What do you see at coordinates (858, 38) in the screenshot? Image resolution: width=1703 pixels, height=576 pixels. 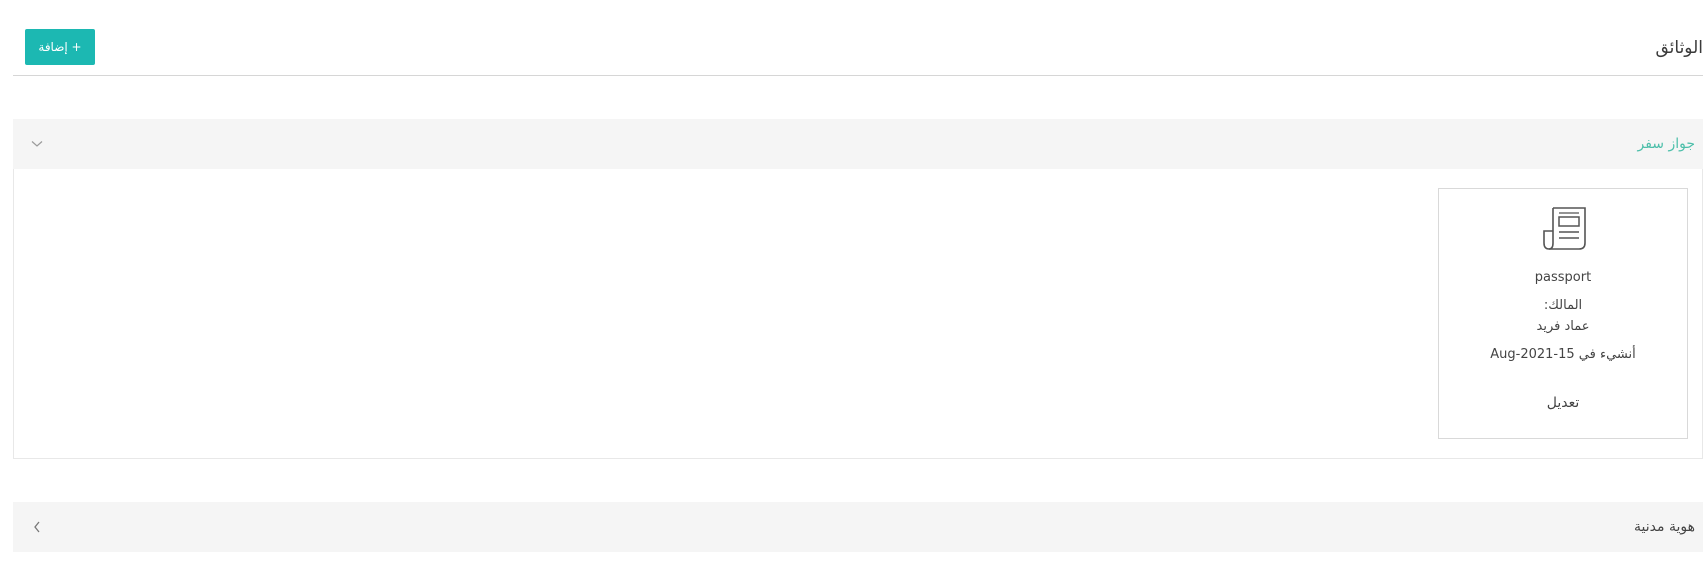 I see `page-header: + إضافة الوثائق` at bounding box center [858, 38].